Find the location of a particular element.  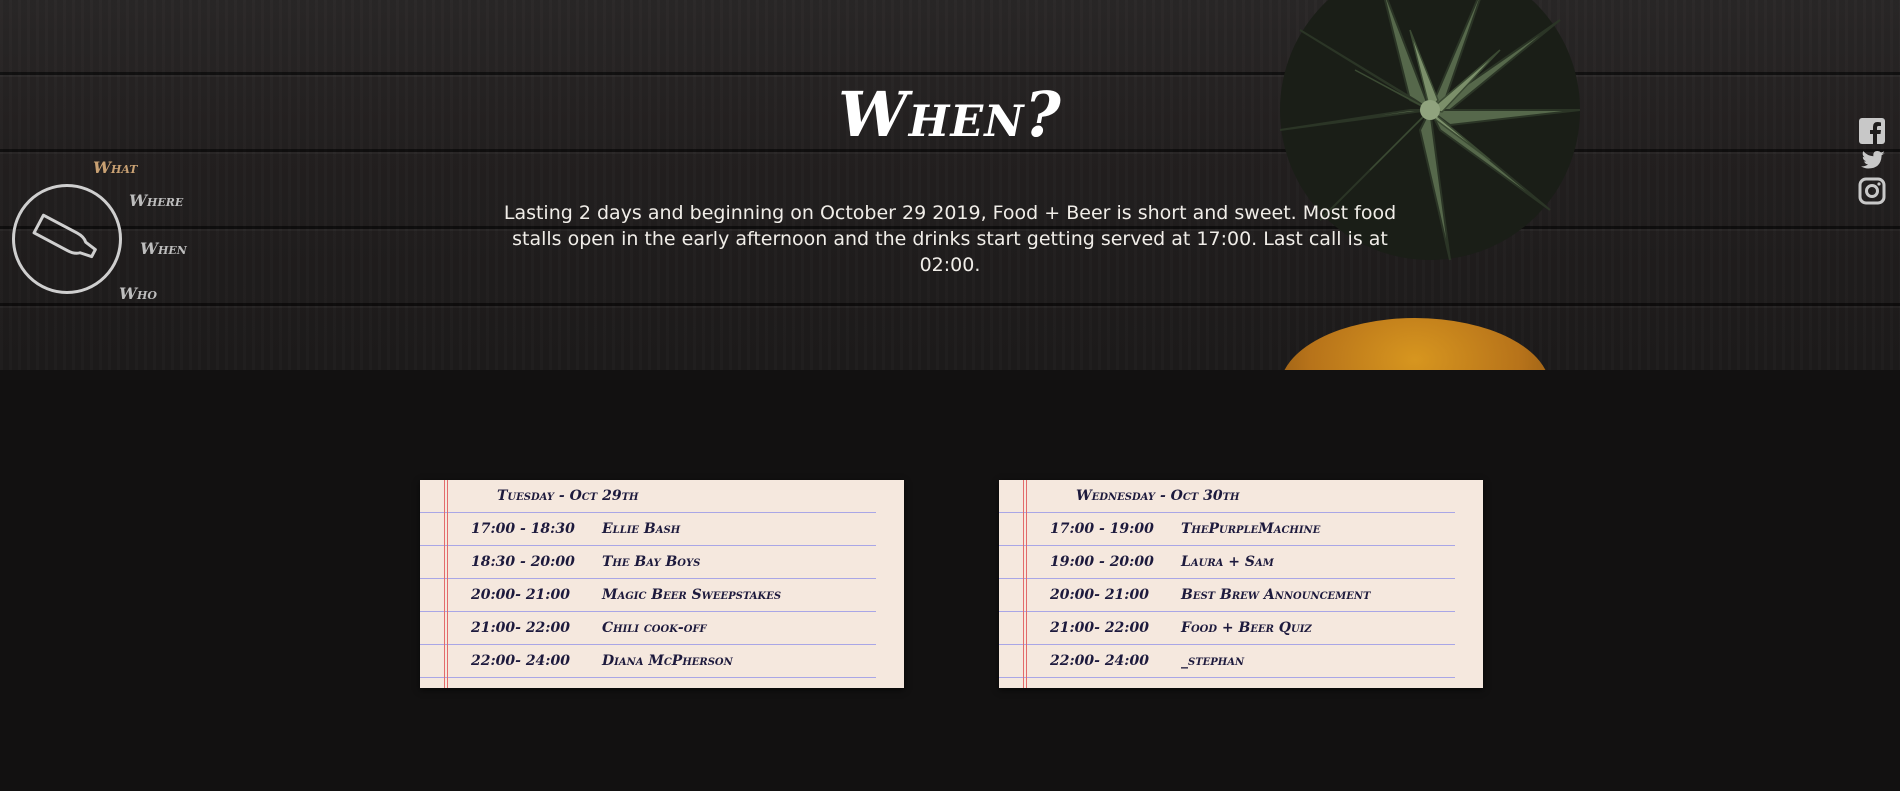

schedule-row: 17:00 - 18:30 Ellie Bash is located at coordinates (648, 529).